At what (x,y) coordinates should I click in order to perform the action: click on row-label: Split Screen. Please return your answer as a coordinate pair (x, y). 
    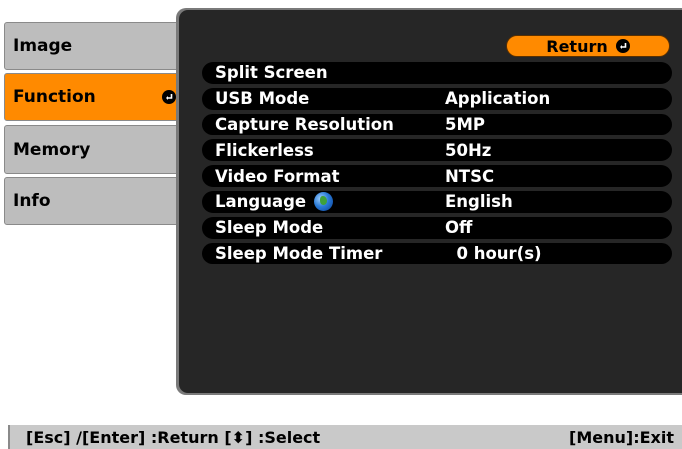
    Looking at the image, I should click on (271, 73).